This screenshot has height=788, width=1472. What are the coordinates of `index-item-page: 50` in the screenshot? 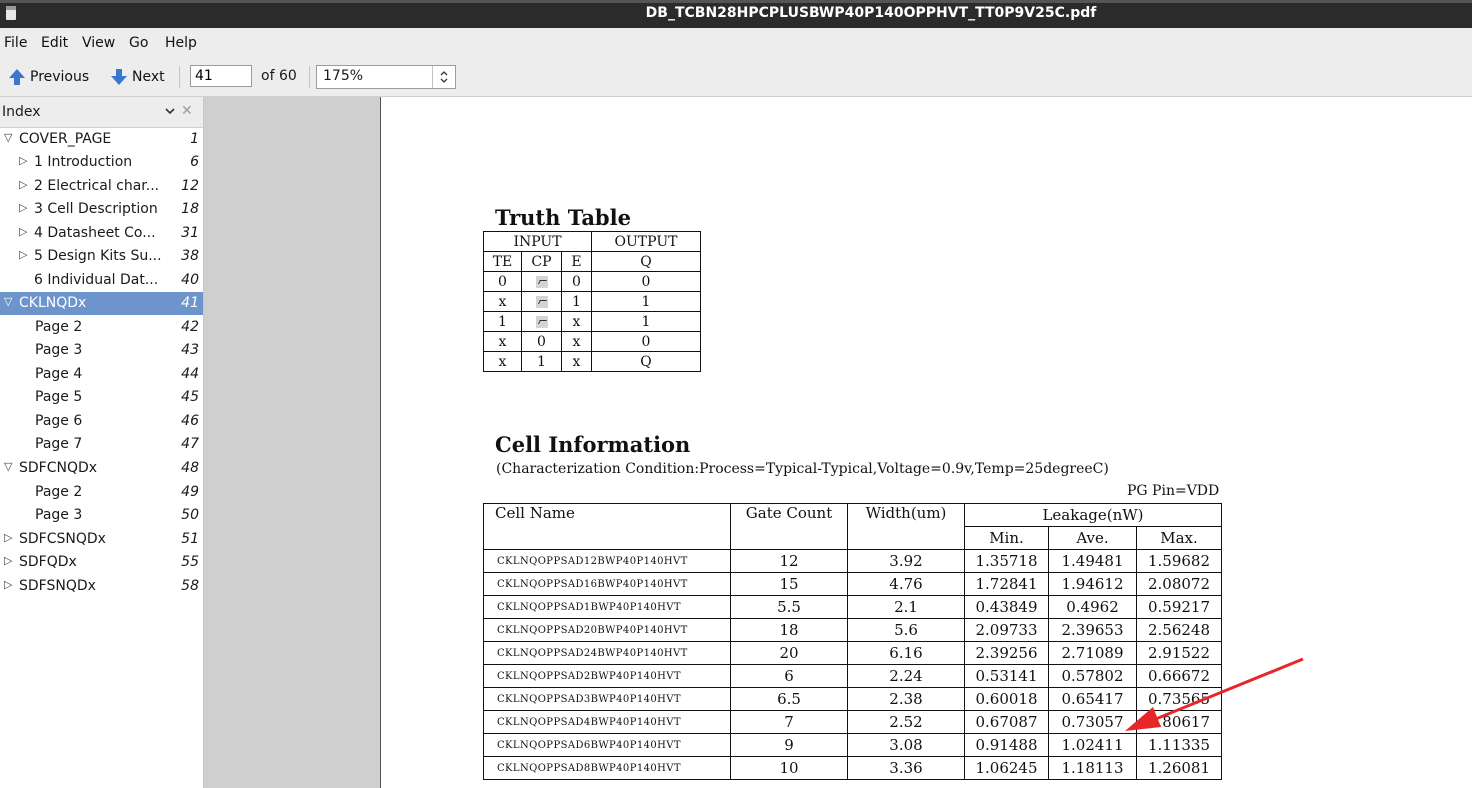 It's located at (190, 515).